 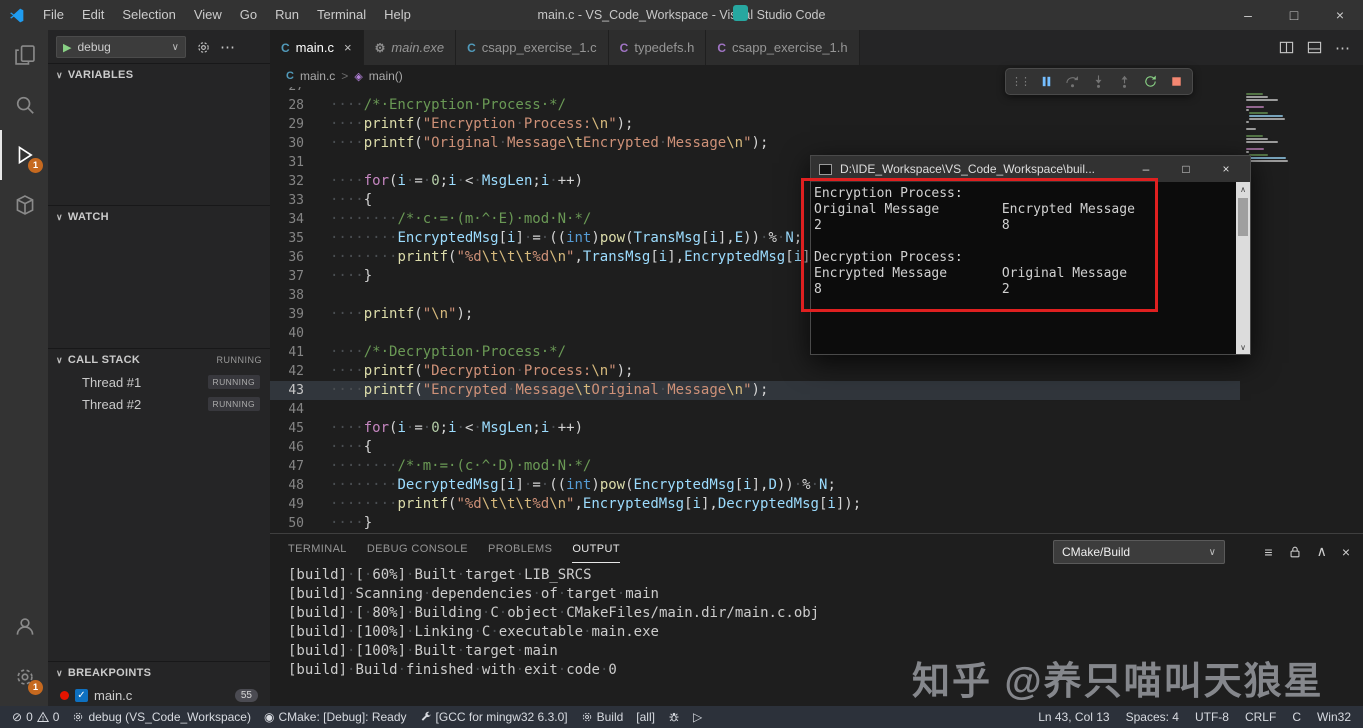 I want to click on line-number: 44, so click(x=296, y=409).